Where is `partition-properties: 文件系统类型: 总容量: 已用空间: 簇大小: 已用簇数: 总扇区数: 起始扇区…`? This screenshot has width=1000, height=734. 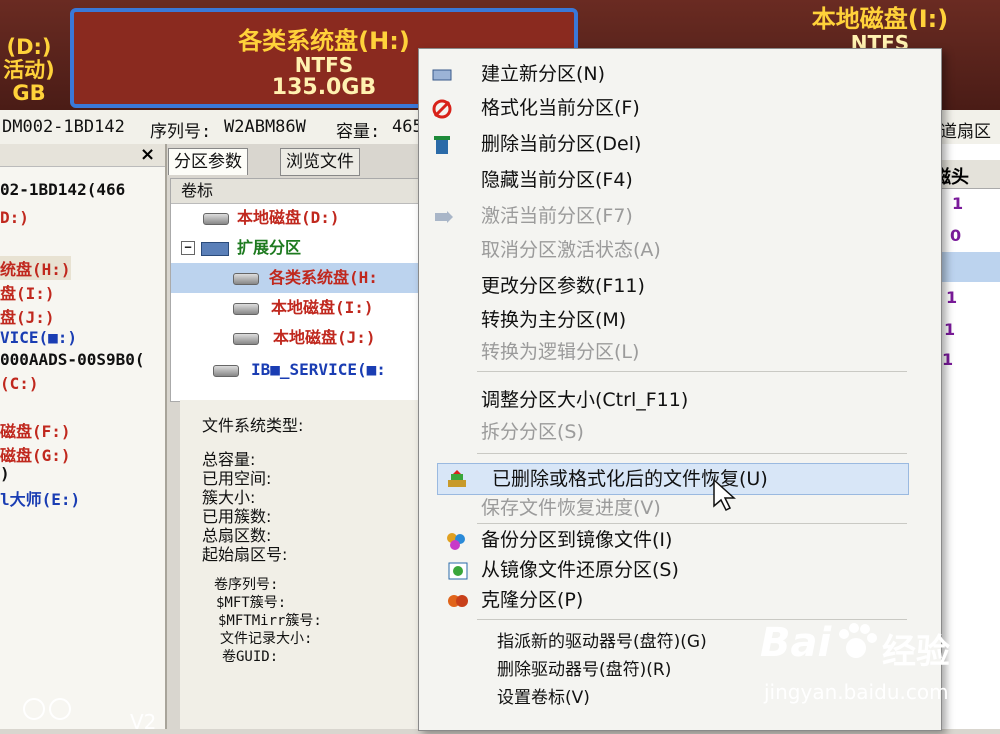 partition-properties: 文件系统类型: 总容量: 已用空间: 簇大小: 已用簇数: 总扇区数: 起始扇区… is located at coordinates (305, 564).